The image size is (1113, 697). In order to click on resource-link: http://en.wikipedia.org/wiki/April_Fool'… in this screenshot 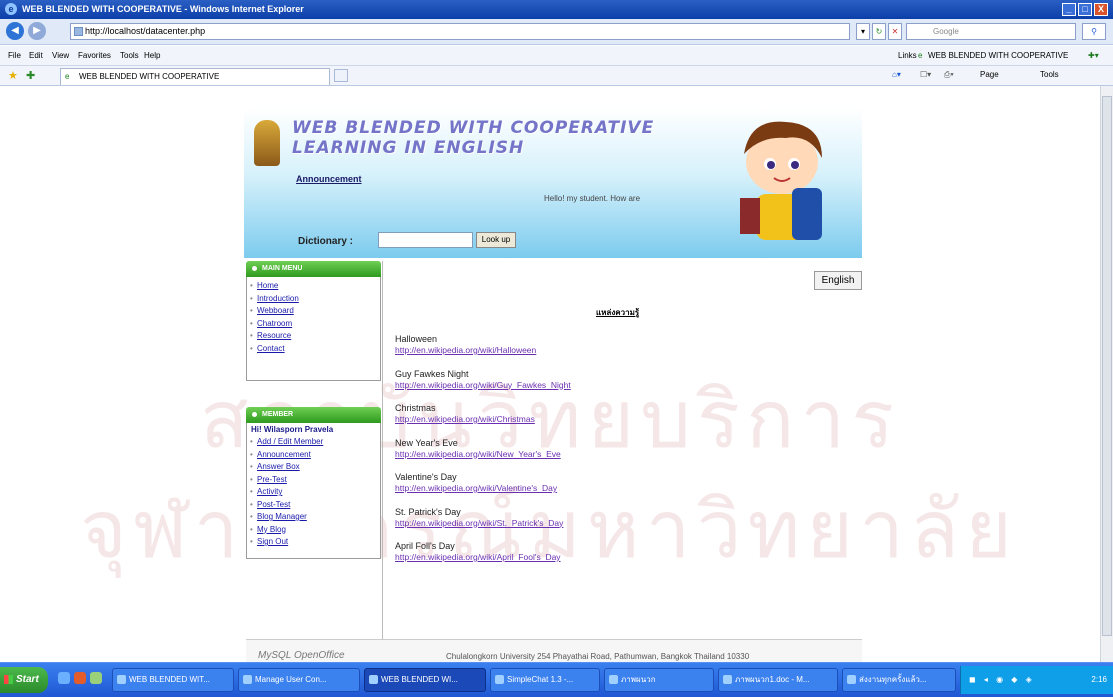, I will do `click(478, 557)`.